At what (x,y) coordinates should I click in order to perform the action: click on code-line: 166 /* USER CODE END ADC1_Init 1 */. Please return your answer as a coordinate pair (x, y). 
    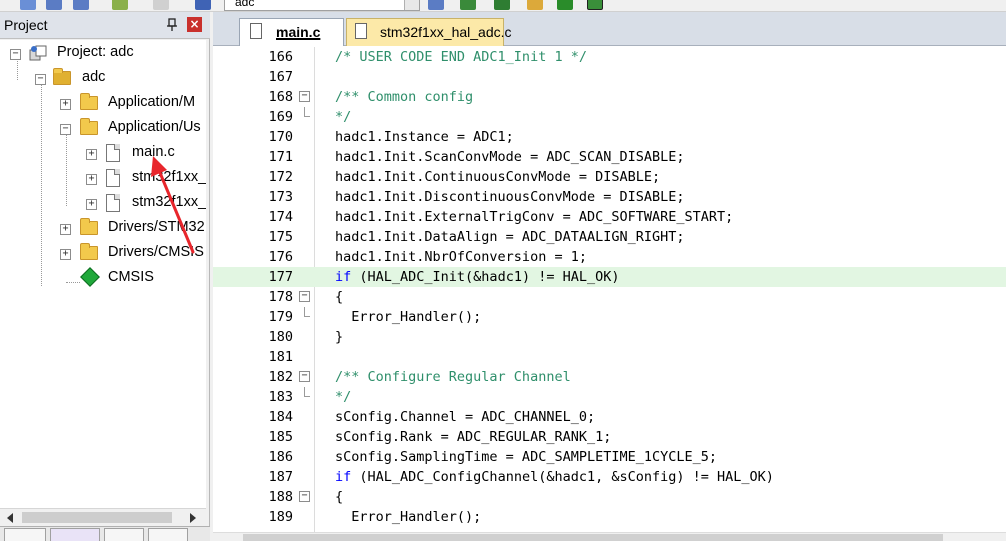
    Looking at the image, I should click on (609, 57).